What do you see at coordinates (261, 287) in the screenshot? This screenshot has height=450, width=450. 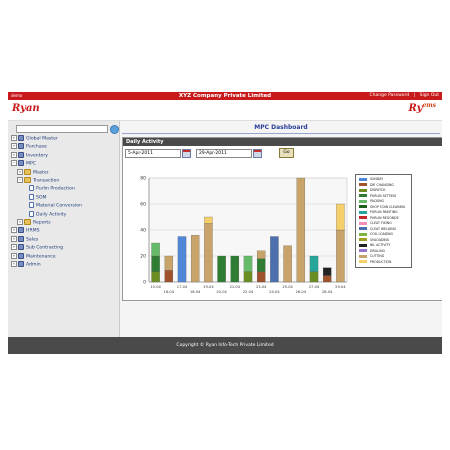 I see `x-tick-label: 23-04` at bounding box center [261, 287].